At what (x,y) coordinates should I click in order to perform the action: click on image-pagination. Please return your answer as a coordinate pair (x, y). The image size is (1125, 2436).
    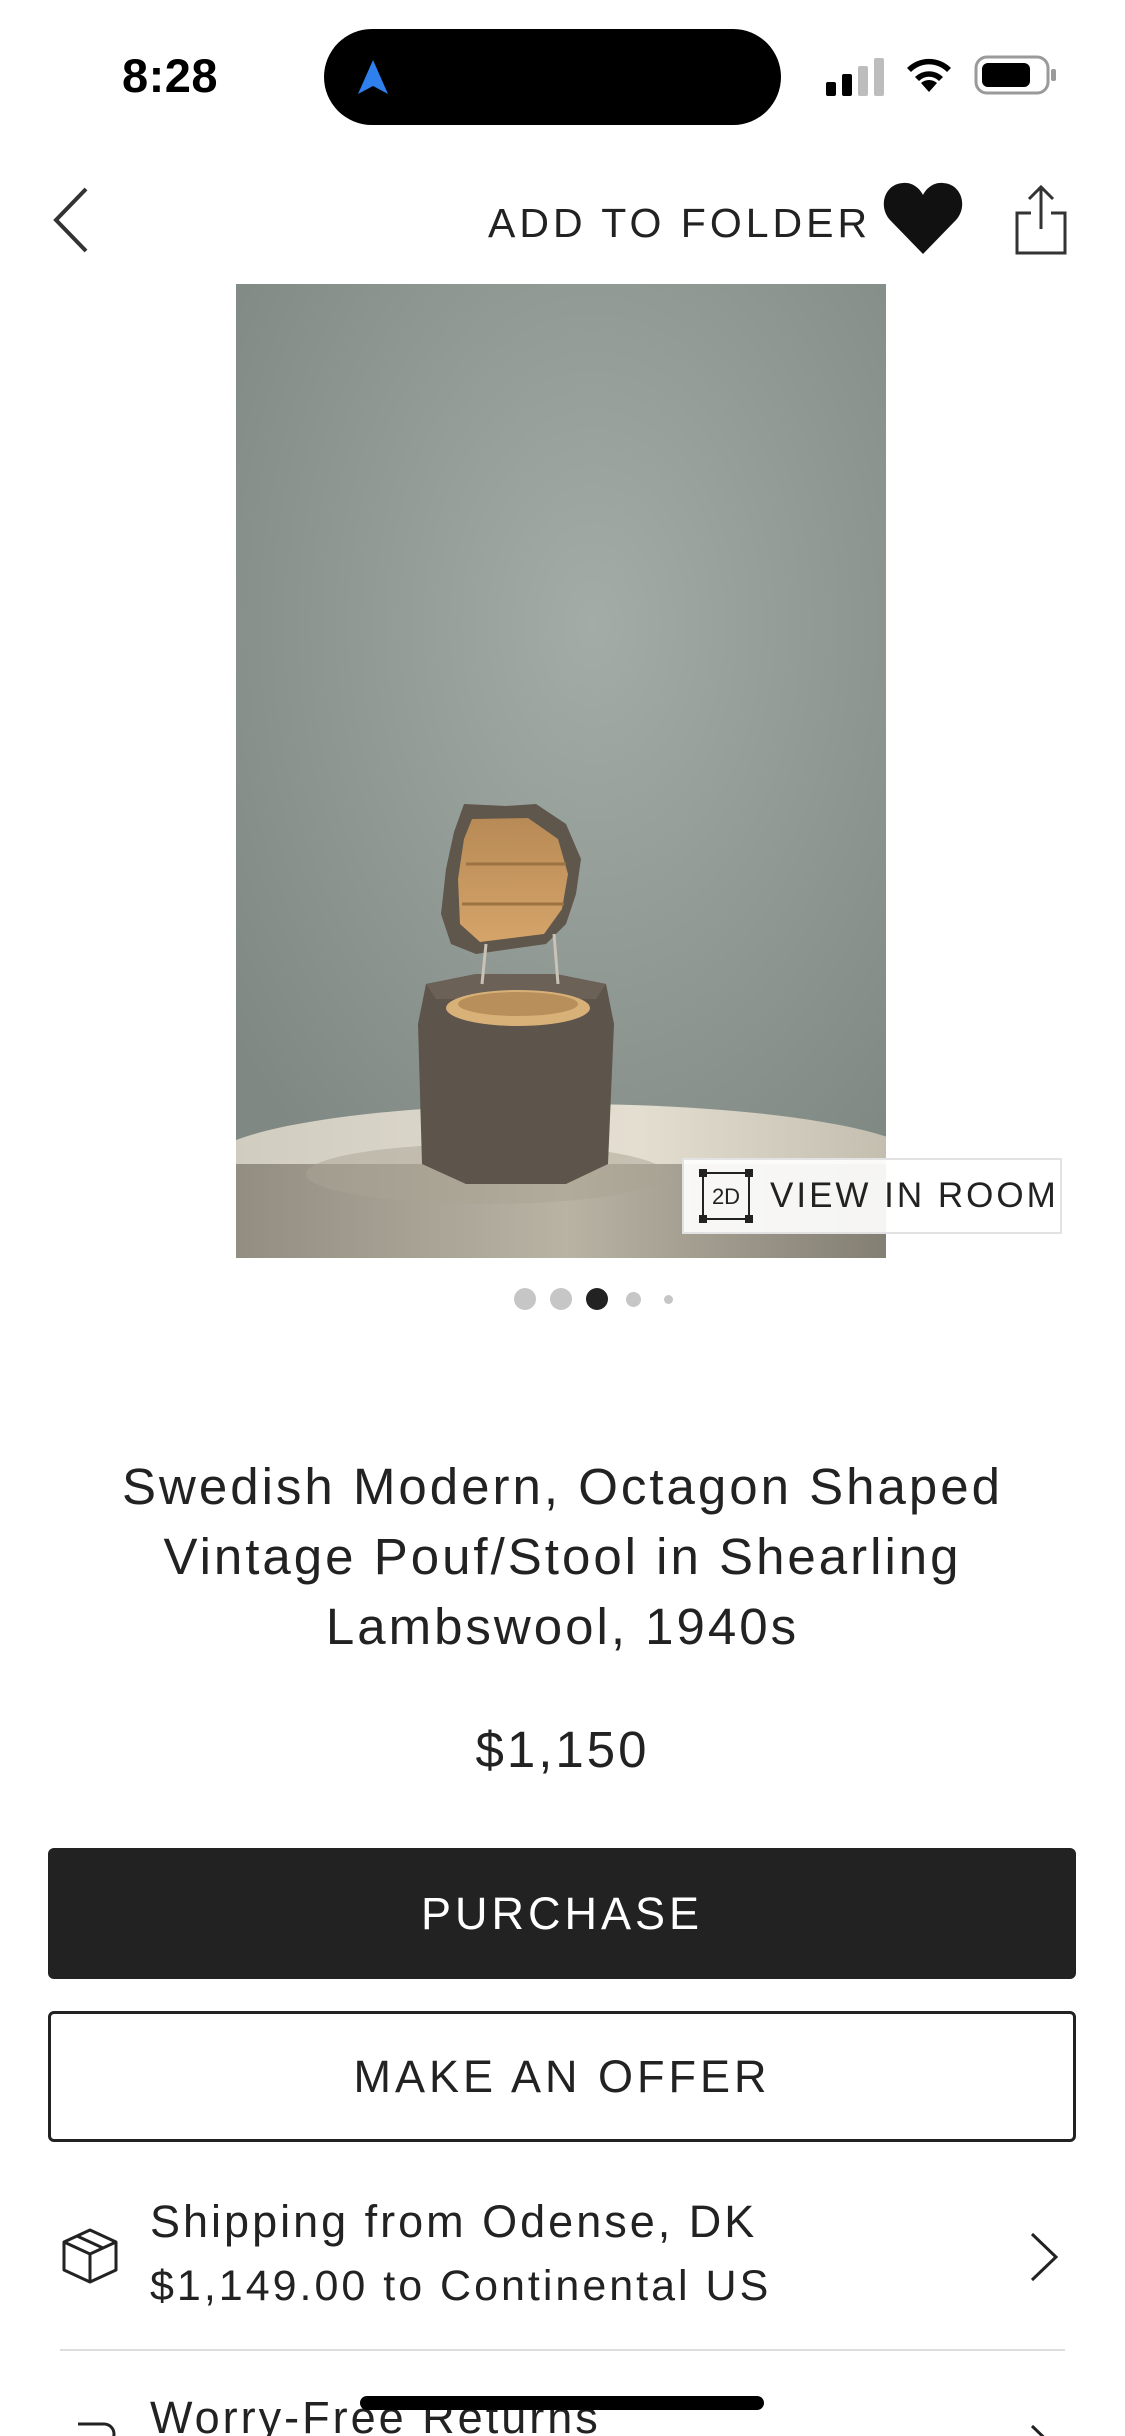
    Looking at the image, I should click on (562, 1300).